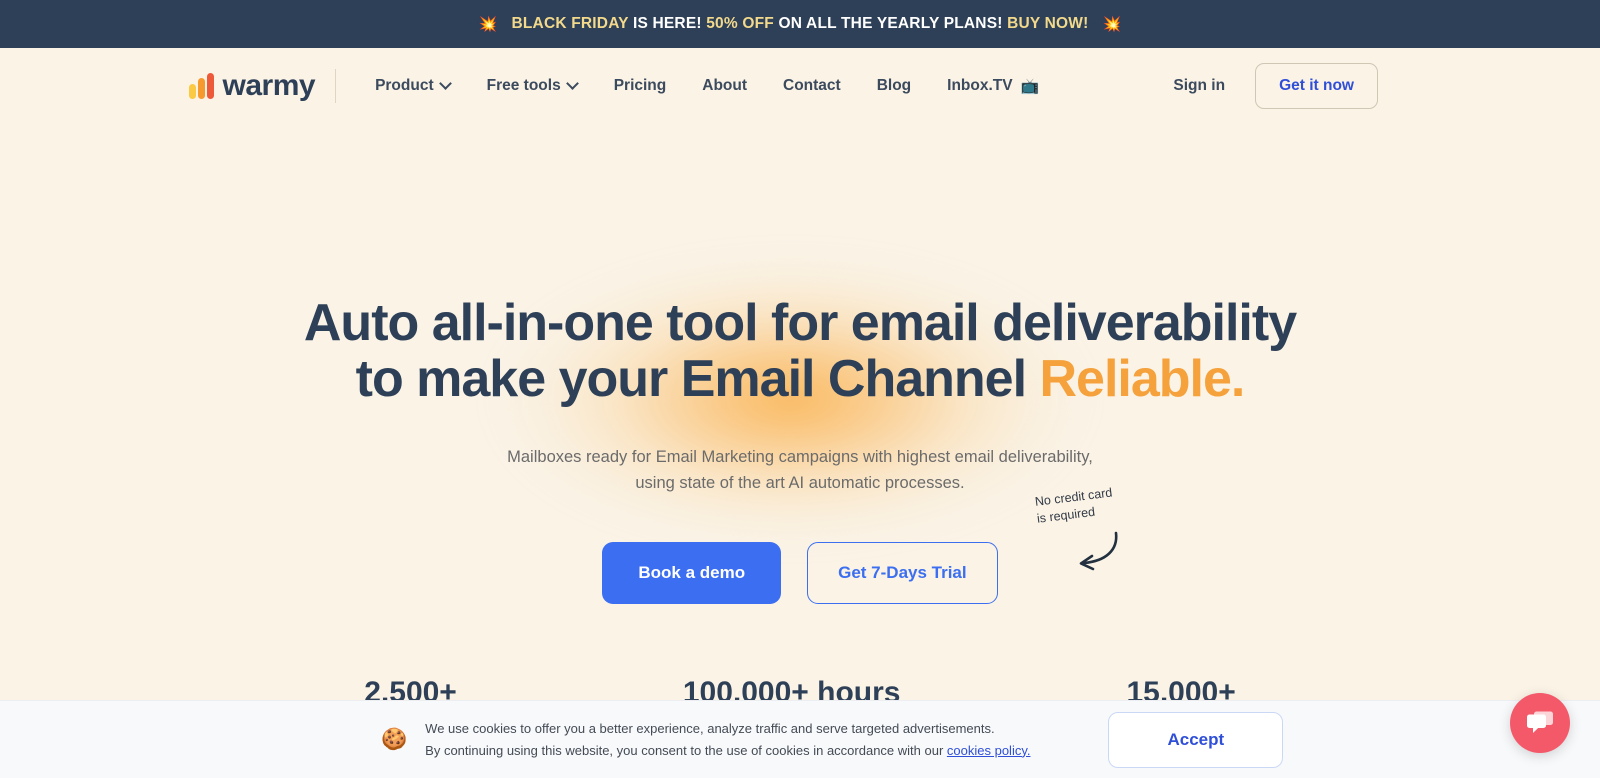 The width and height of the screenshot is (1600, 778). What do you see at coordinates (1199, 86) in the screenshot?
I see `sign-in-link: Sign in` at bounding box center [1199, 86].